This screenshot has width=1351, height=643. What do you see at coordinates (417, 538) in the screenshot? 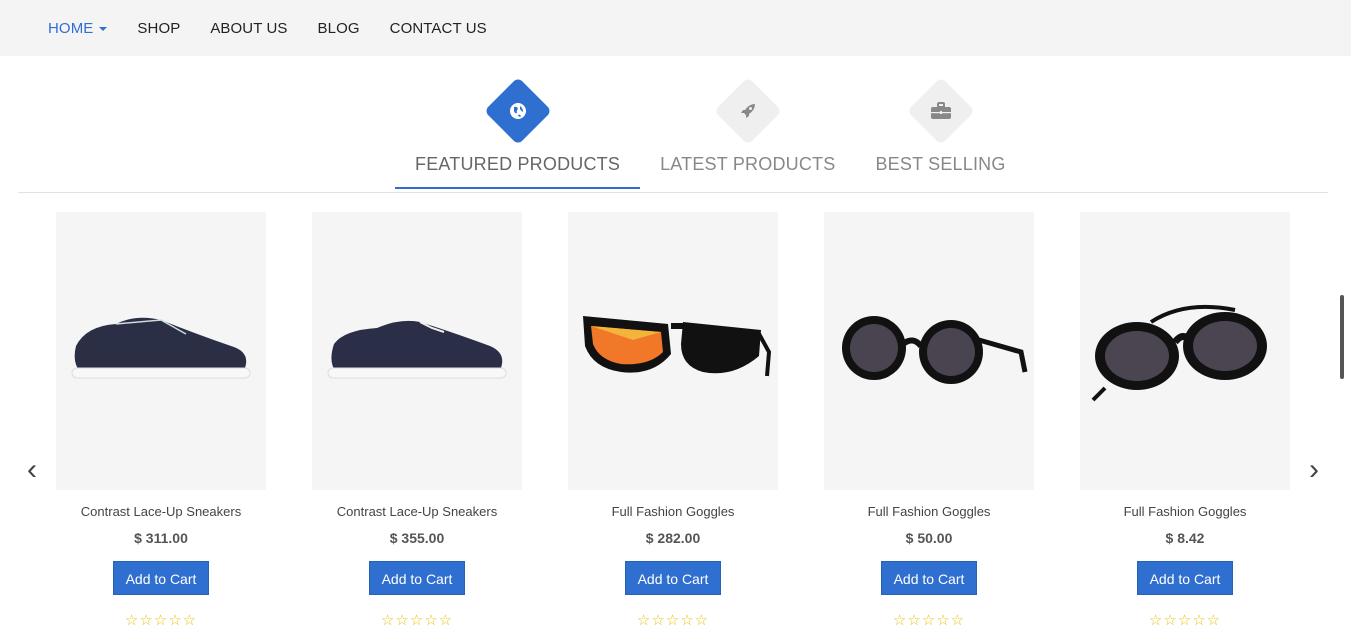
I see `product-price: $ 355.00` at bounding box center [417, 538].